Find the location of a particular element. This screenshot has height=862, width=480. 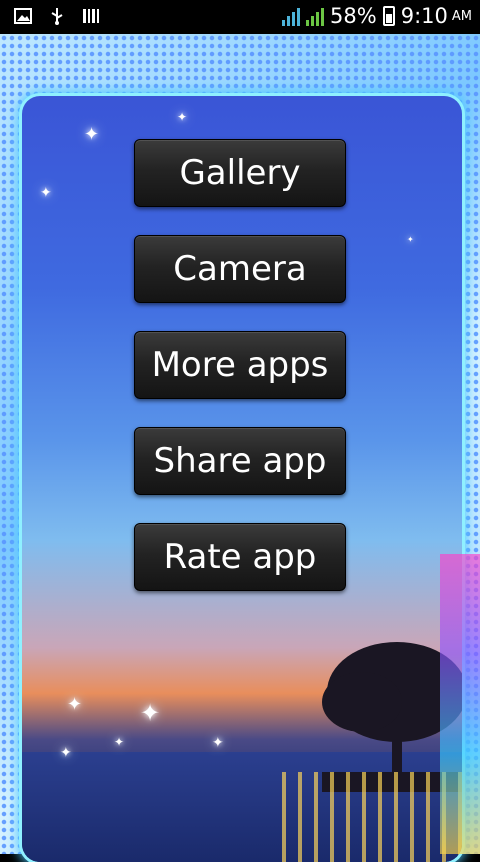

usb-icon is located at coordinates (57, 16).